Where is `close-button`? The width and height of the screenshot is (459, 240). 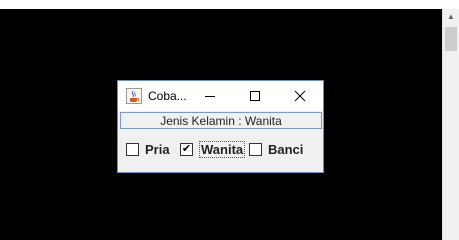
close-button is located at coordinates (300, 96).